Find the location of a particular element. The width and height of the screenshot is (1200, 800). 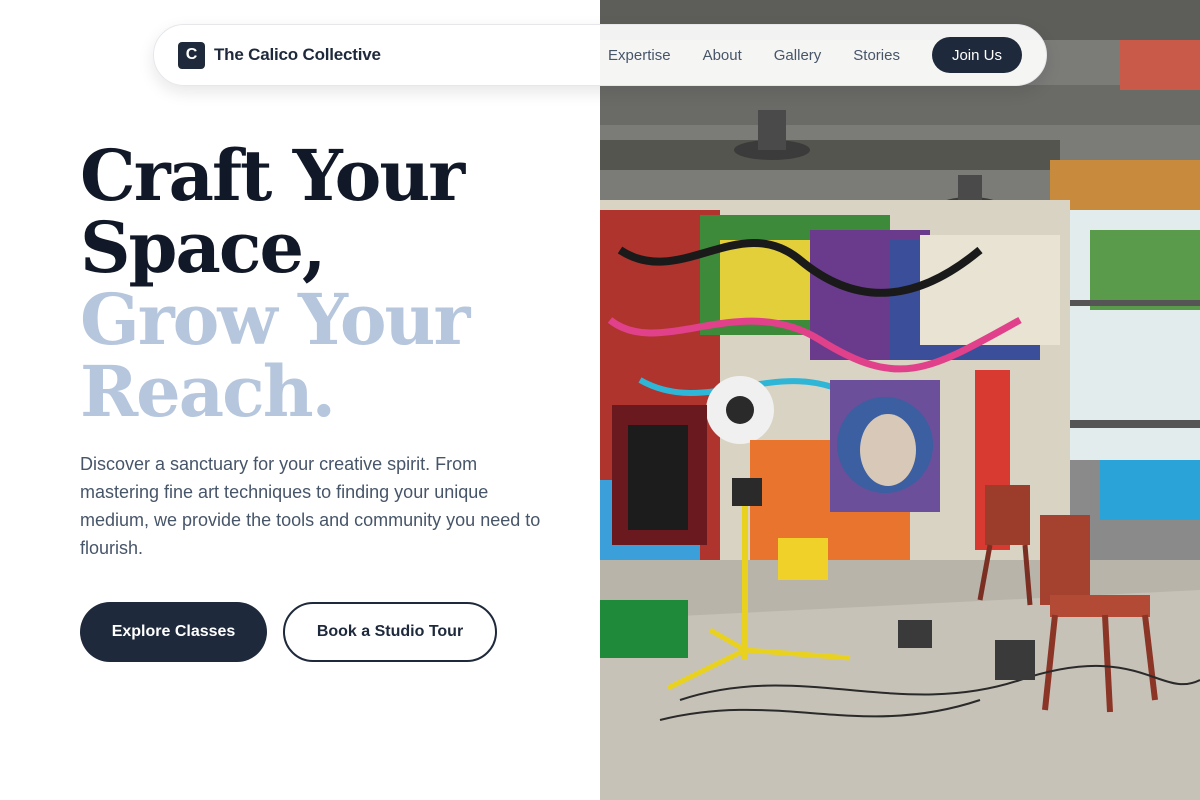

hero-title-line-4: Reach. is located at coordinates (208, 391).